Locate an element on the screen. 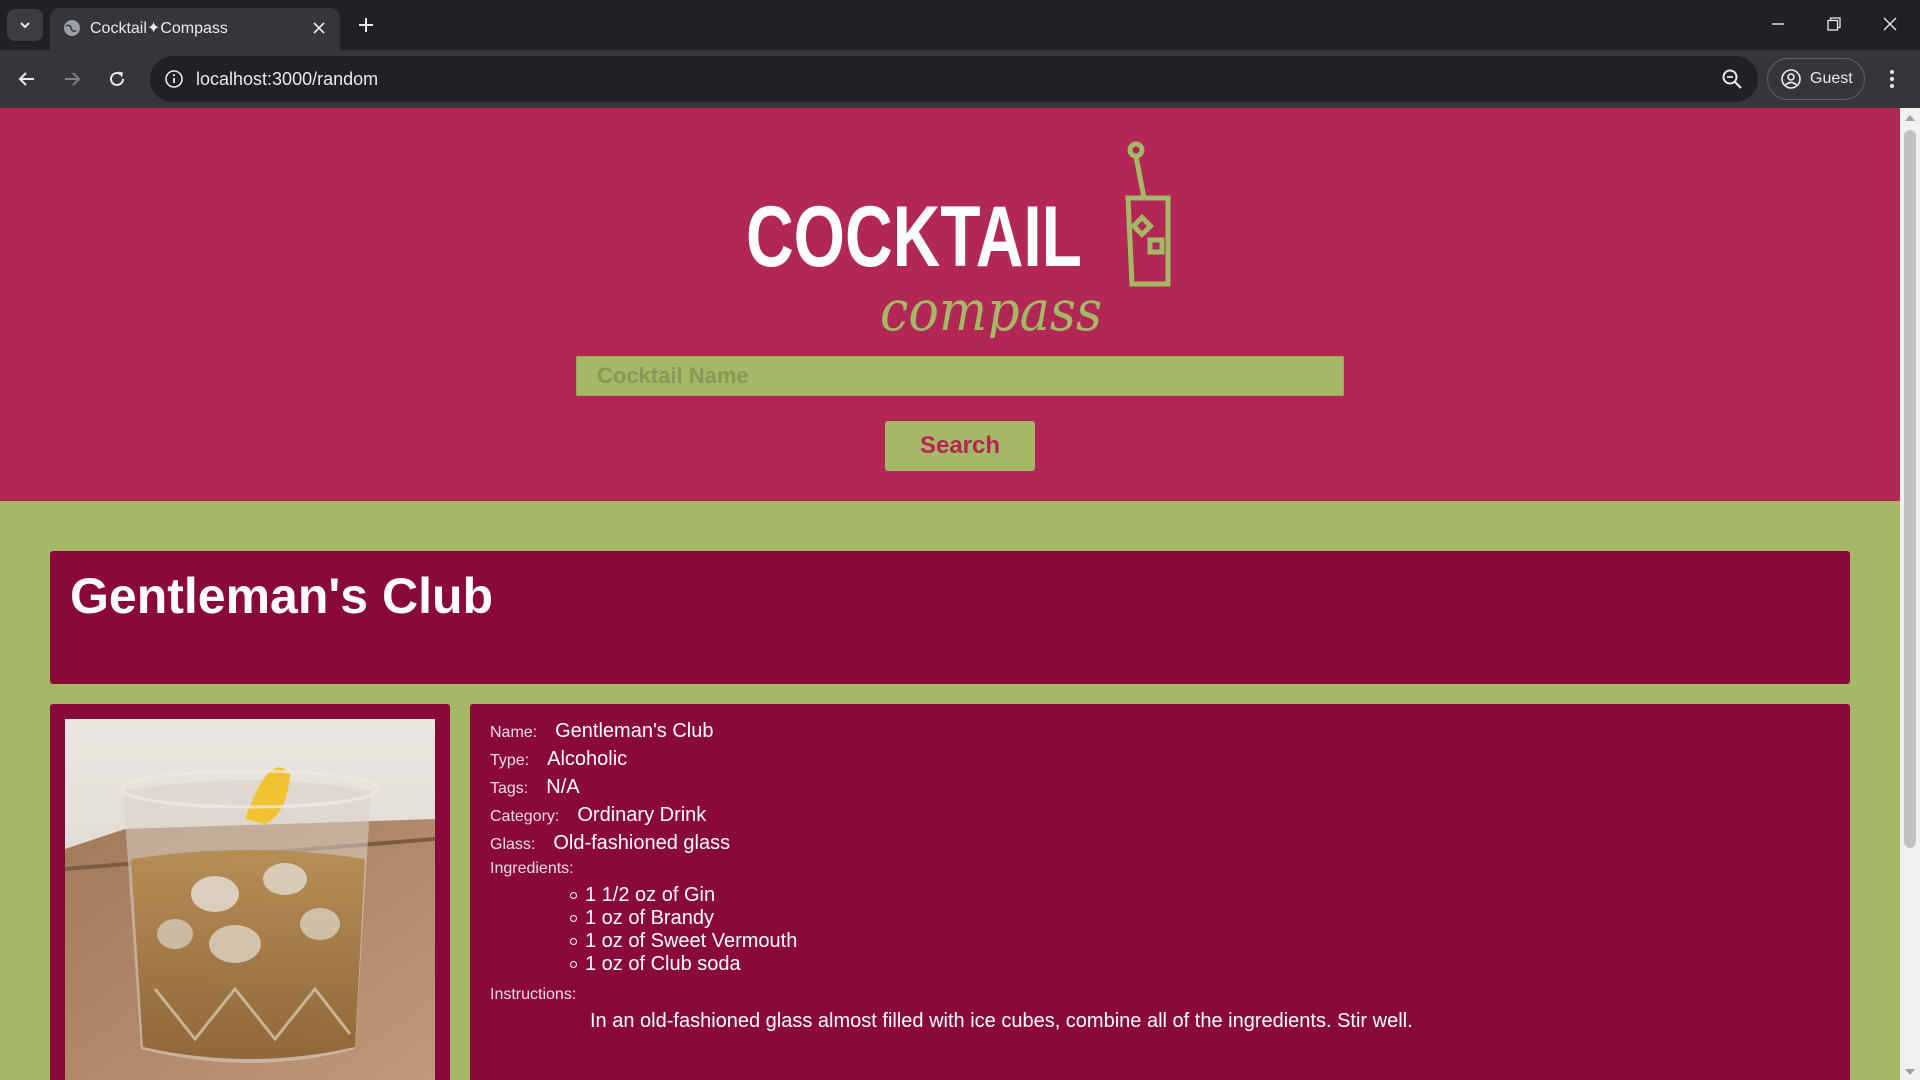  cocktail-search-input is located at coordinates (960, 376).